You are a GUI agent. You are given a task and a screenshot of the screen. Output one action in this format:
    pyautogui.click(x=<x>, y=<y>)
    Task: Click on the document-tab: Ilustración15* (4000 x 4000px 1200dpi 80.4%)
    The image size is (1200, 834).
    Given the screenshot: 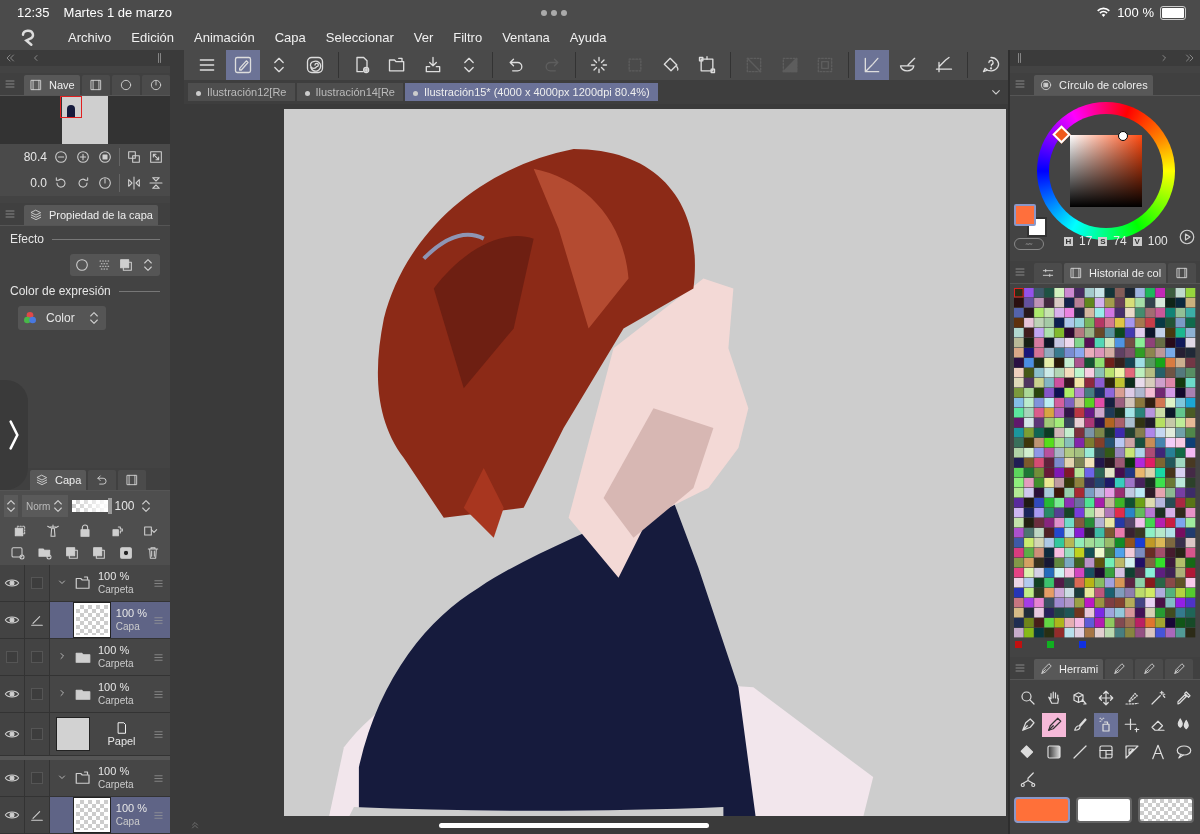 What is the action you would take?
    pyautogui.click(x=531, y=92)
    